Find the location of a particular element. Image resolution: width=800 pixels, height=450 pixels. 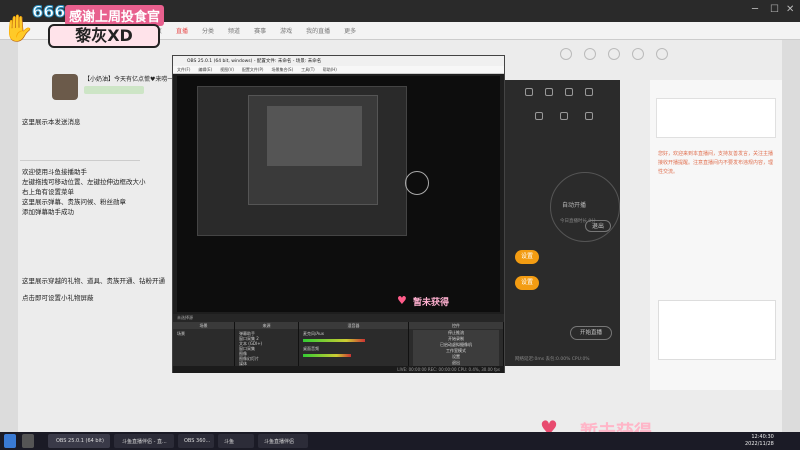

mixer-channel-label: 麦克风/Aux is located at coordinates (313, 333).